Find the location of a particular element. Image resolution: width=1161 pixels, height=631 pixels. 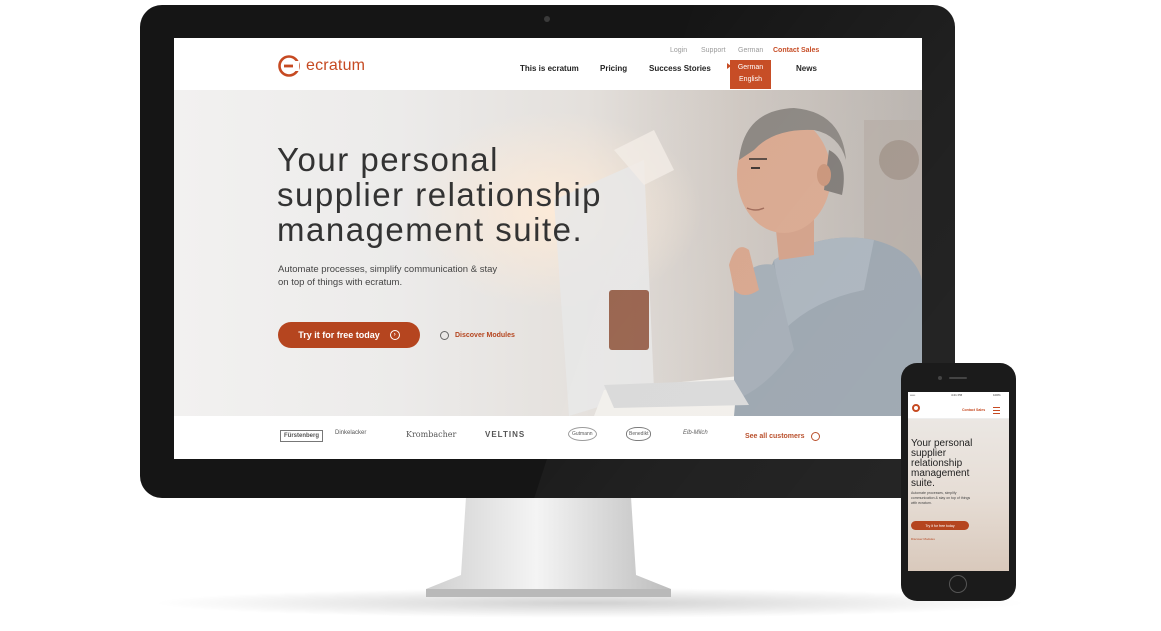

phone-title-line-5: suite. is located at coordinates (923, 483).